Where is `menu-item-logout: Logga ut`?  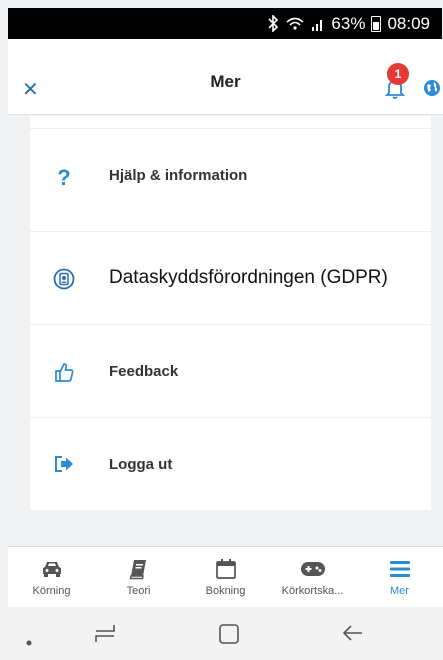
menu-item-logout: Logga ut is located at coordinates (230, 464).